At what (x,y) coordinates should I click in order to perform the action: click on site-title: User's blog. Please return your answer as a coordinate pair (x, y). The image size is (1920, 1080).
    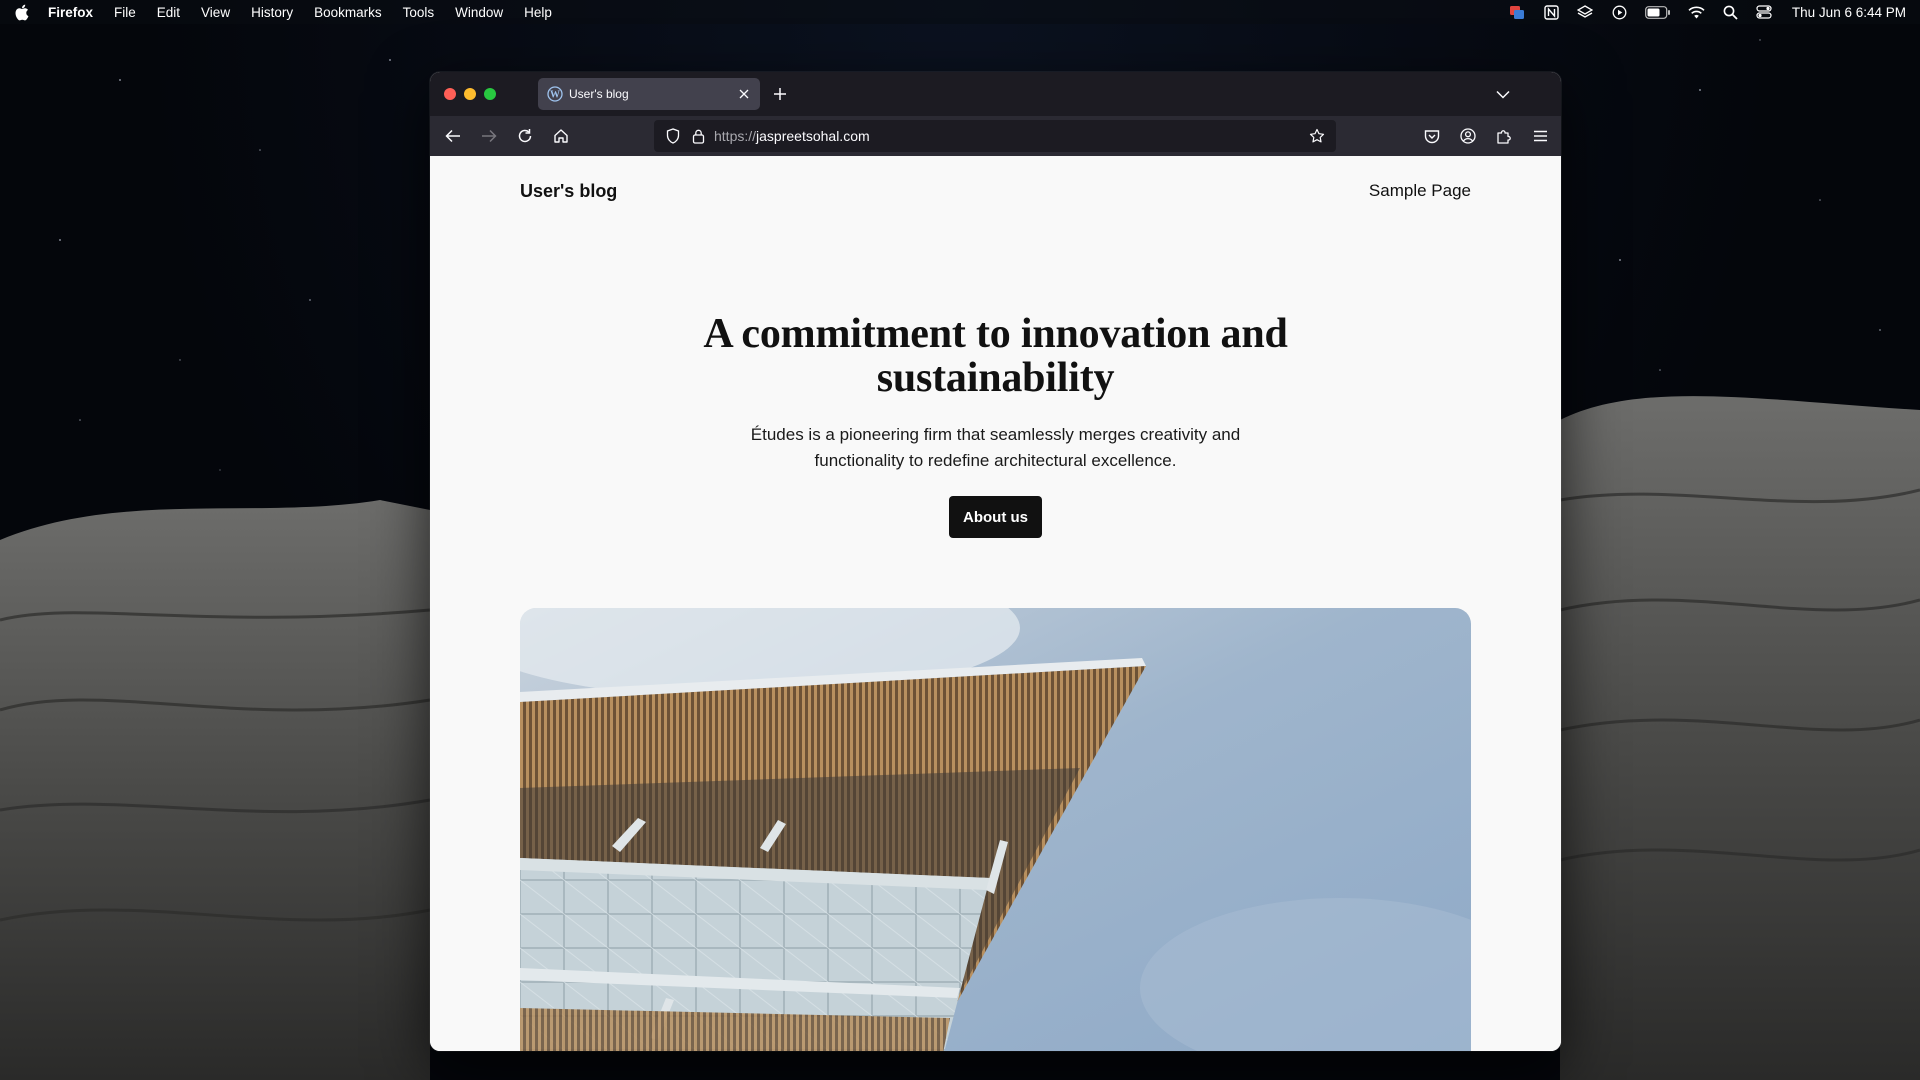
    Looking at the image, I should click on (568, 191).